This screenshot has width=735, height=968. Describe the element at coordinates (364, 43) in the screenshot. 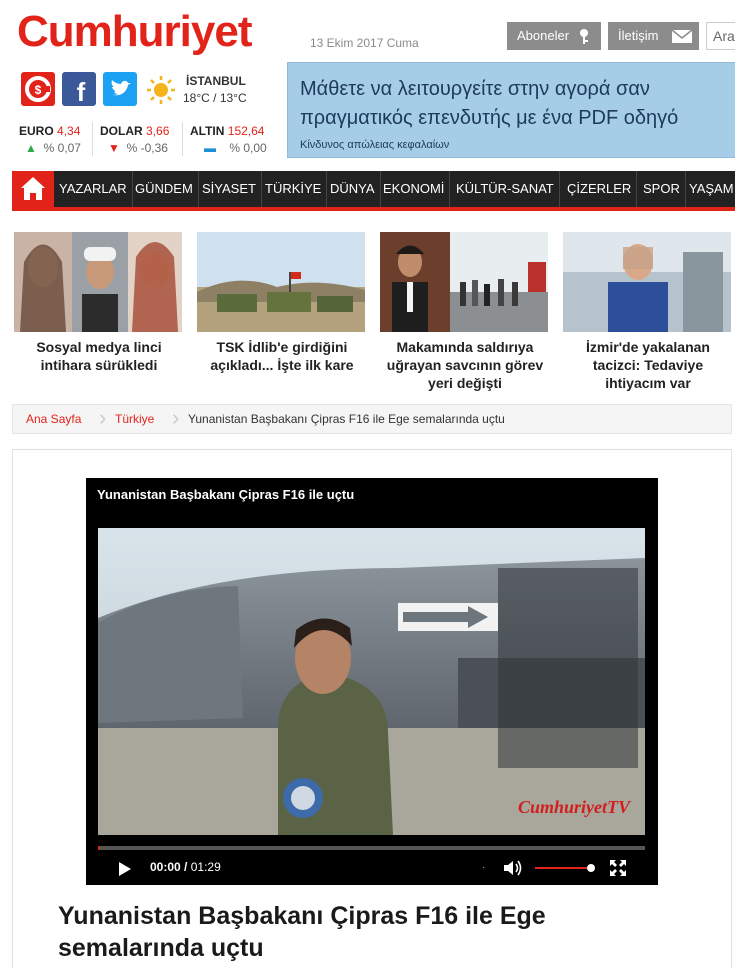

I see `current-date: 13 Ekim 2017 Cuma` at that location.